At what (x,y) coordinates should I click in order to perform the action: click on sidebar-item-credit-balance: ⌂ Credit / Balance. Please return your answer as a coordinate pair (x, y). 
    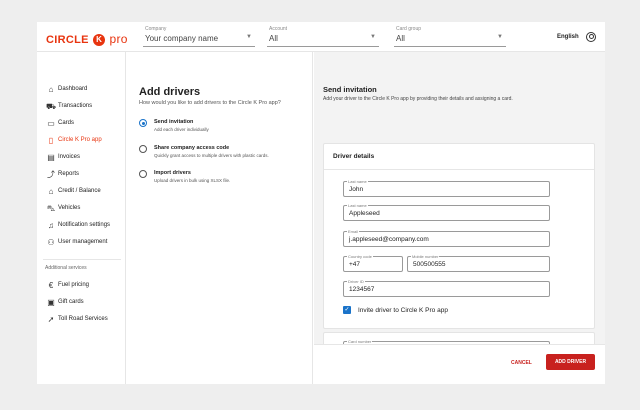
    Looking at the image, I should click on (81, 192).